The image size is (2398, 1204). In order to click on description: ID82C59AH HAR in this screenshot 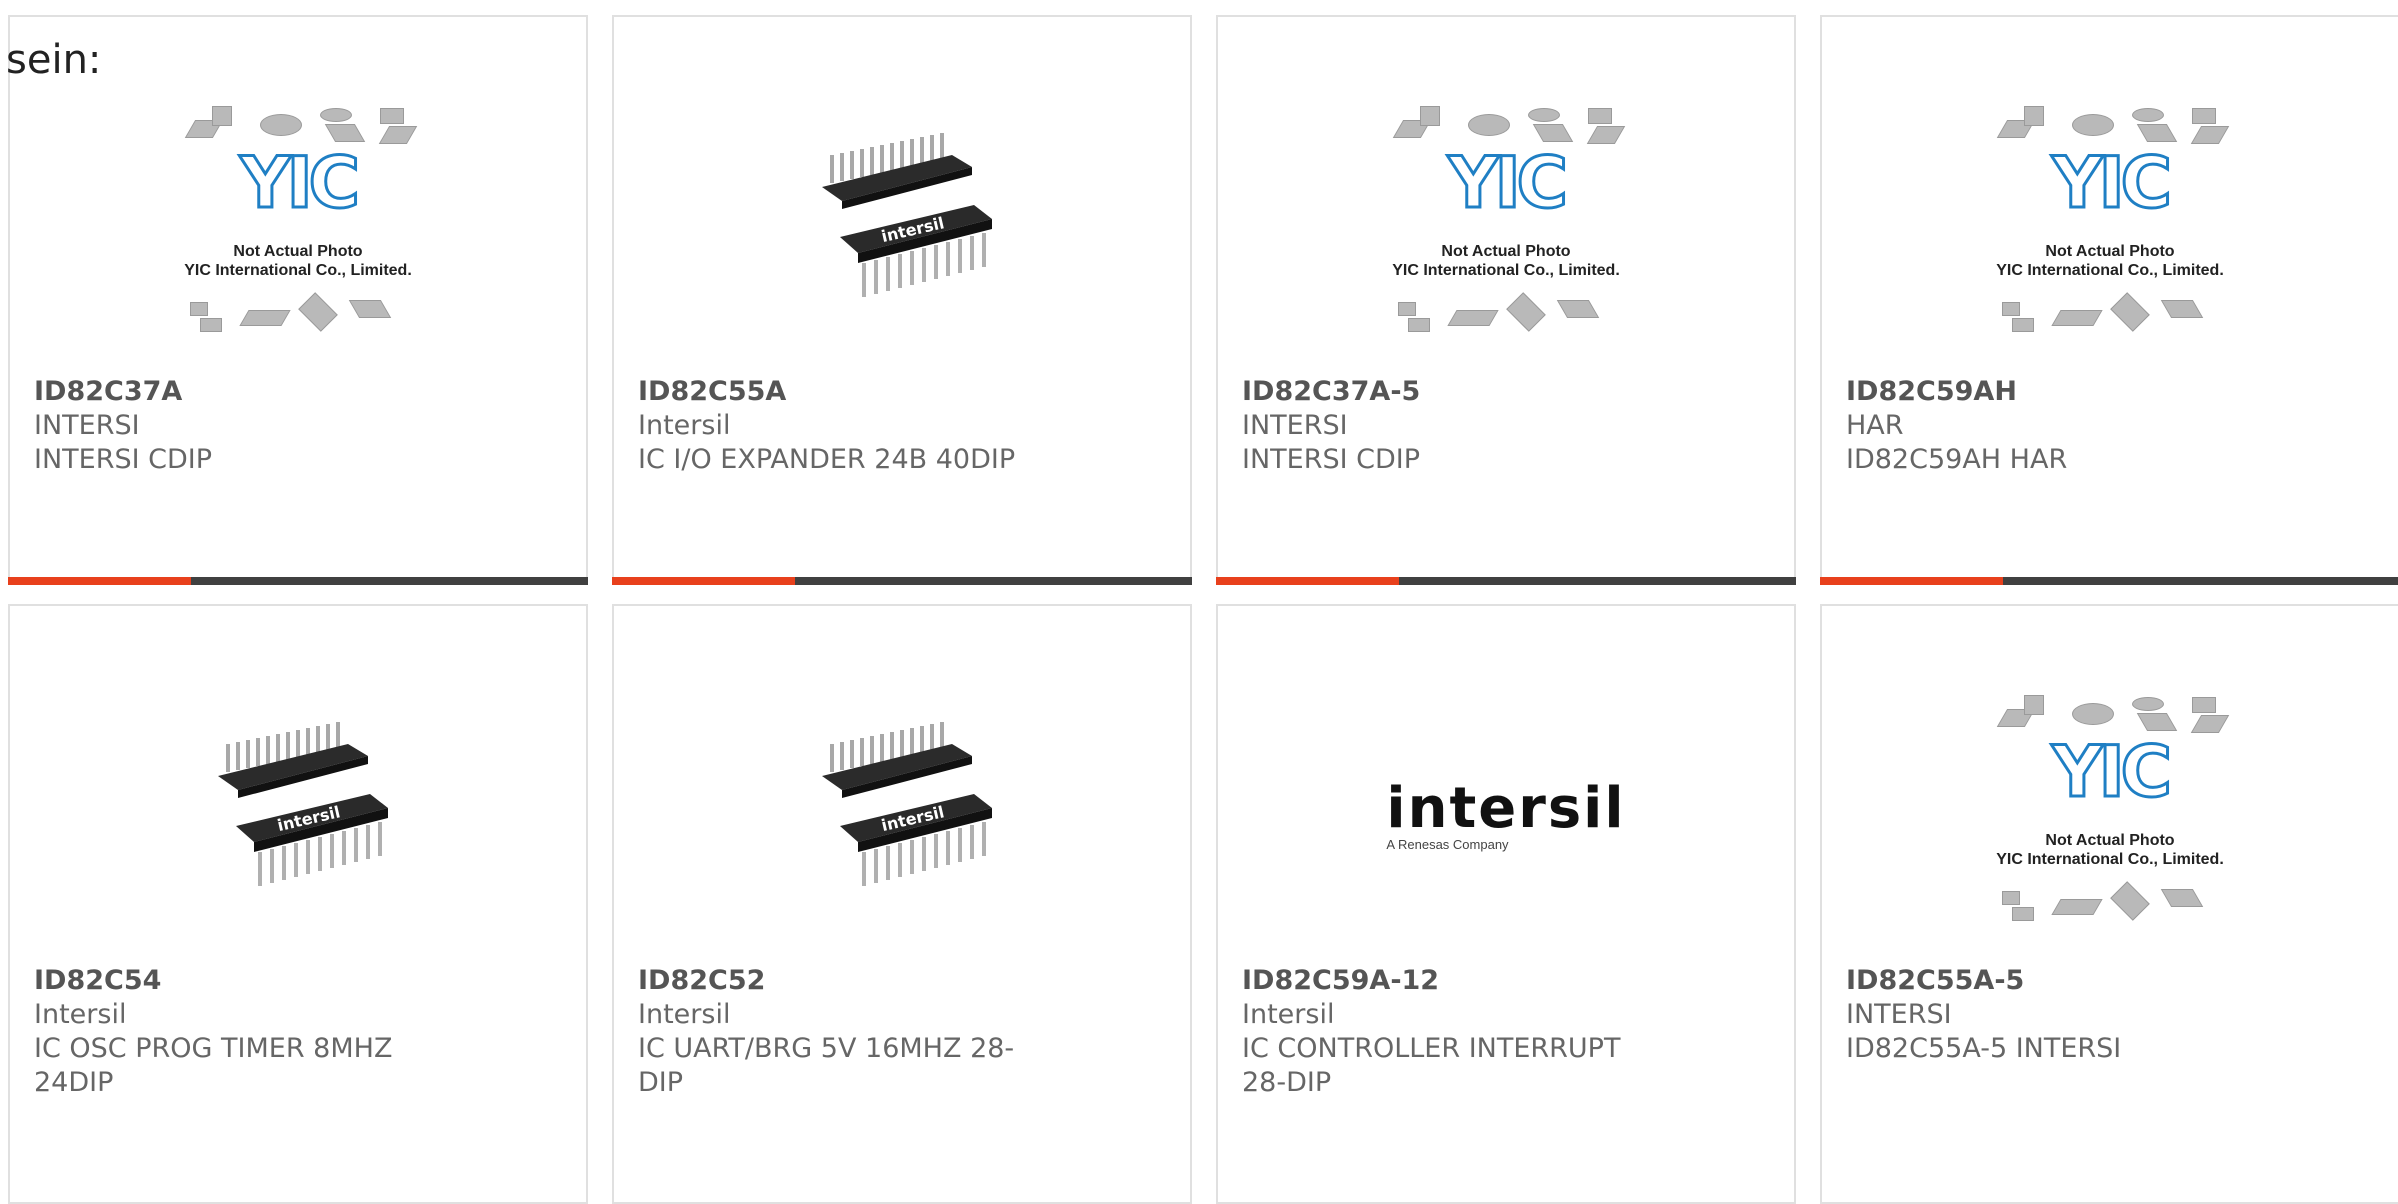, I will do `click(1957, 459)`.